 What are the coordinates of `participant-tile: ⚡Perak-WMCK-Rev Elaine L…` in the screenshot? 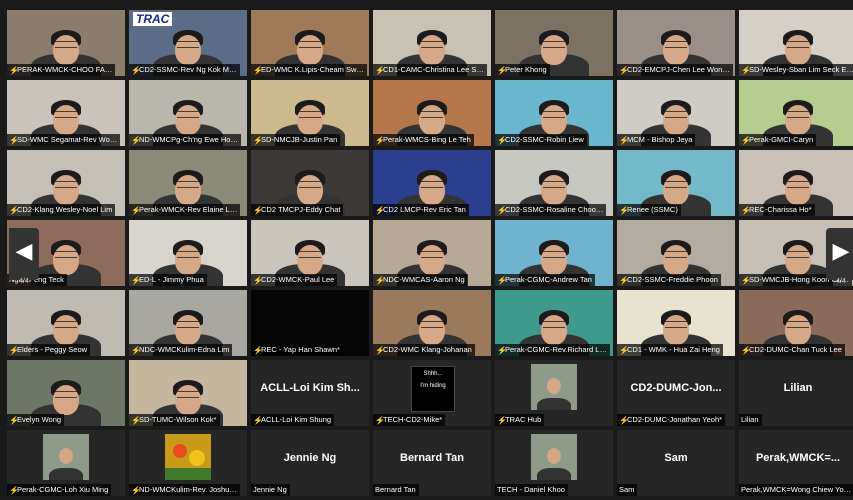 It's located at (188, 183).